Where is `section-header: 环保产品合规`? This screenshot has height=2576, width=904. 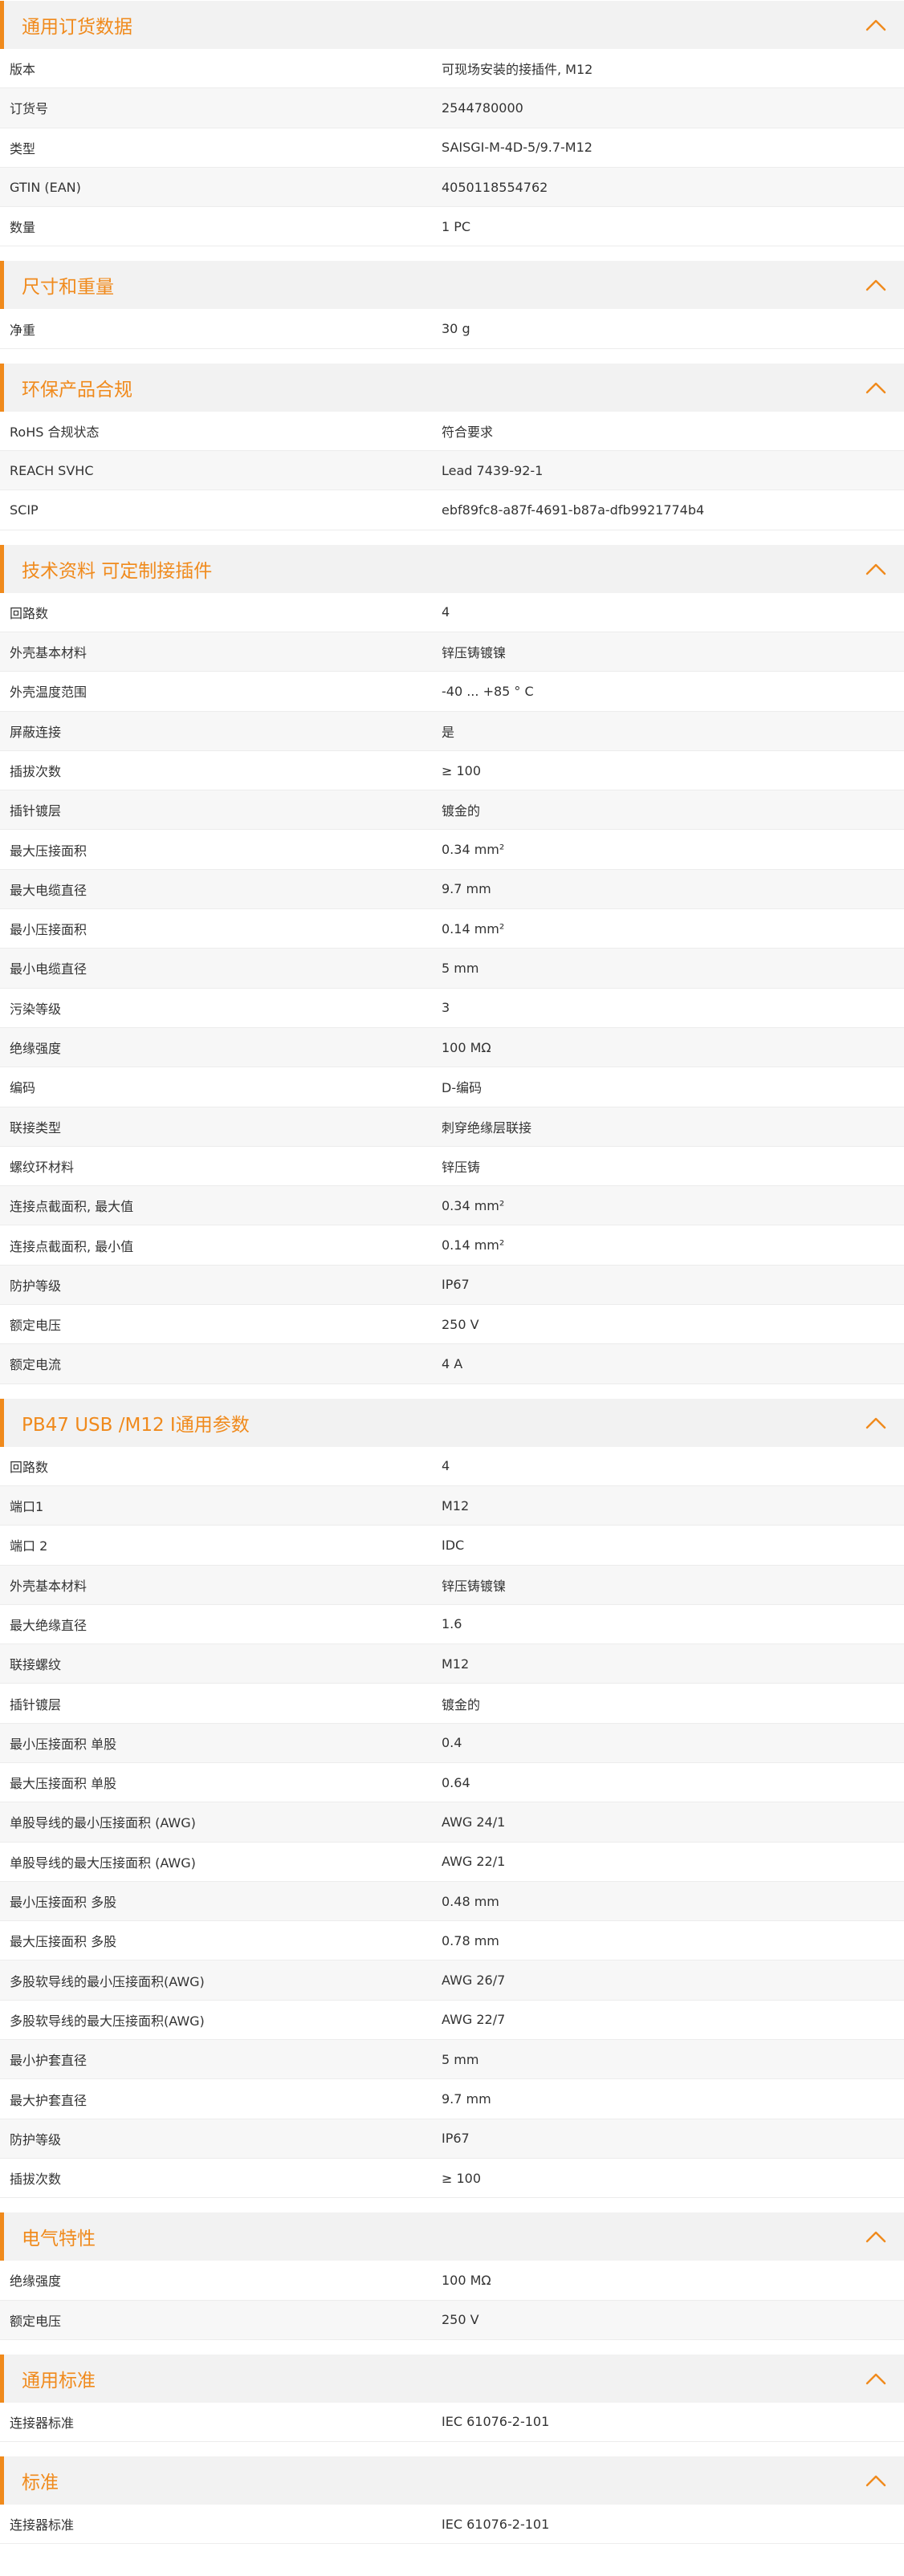 section-header: 环保产品合规 is located at coordinates (452, 388).